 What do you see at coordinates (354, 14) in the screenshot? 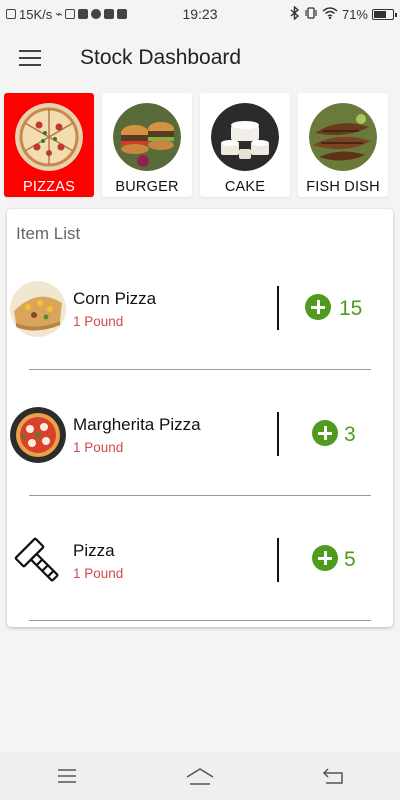
I see `battery-percent: 71%` at bounding box center [354, 14].